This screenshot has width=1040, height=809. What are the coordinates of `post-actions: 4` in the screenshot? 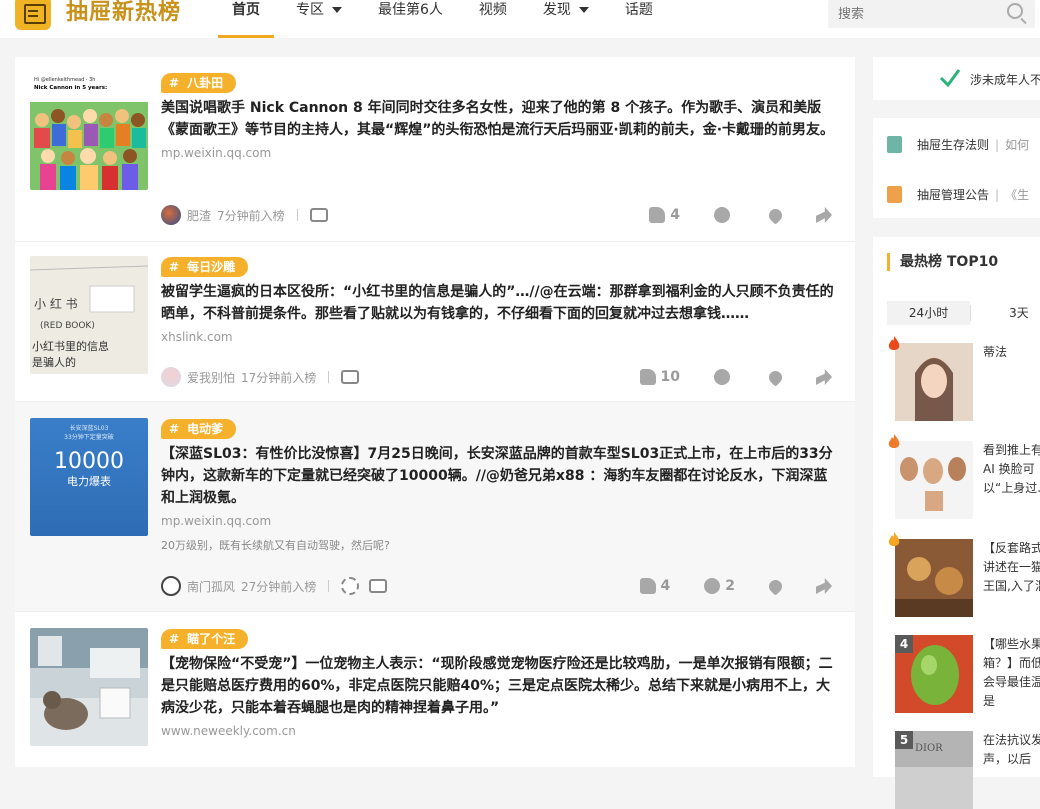 It's located at (726, 215).